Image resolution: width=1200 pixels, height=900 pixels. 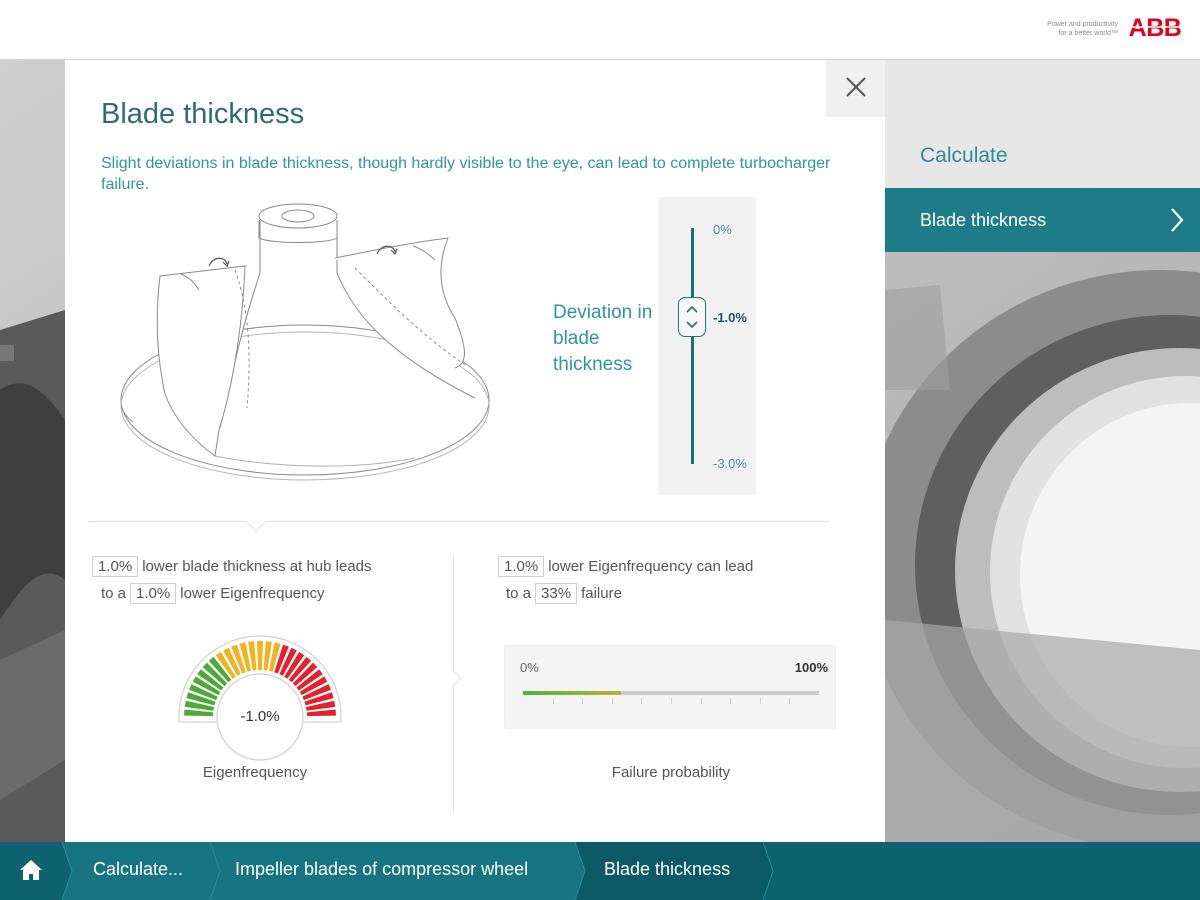 I want to click on vertical-divider-pointer, so click(x=453, y=678).